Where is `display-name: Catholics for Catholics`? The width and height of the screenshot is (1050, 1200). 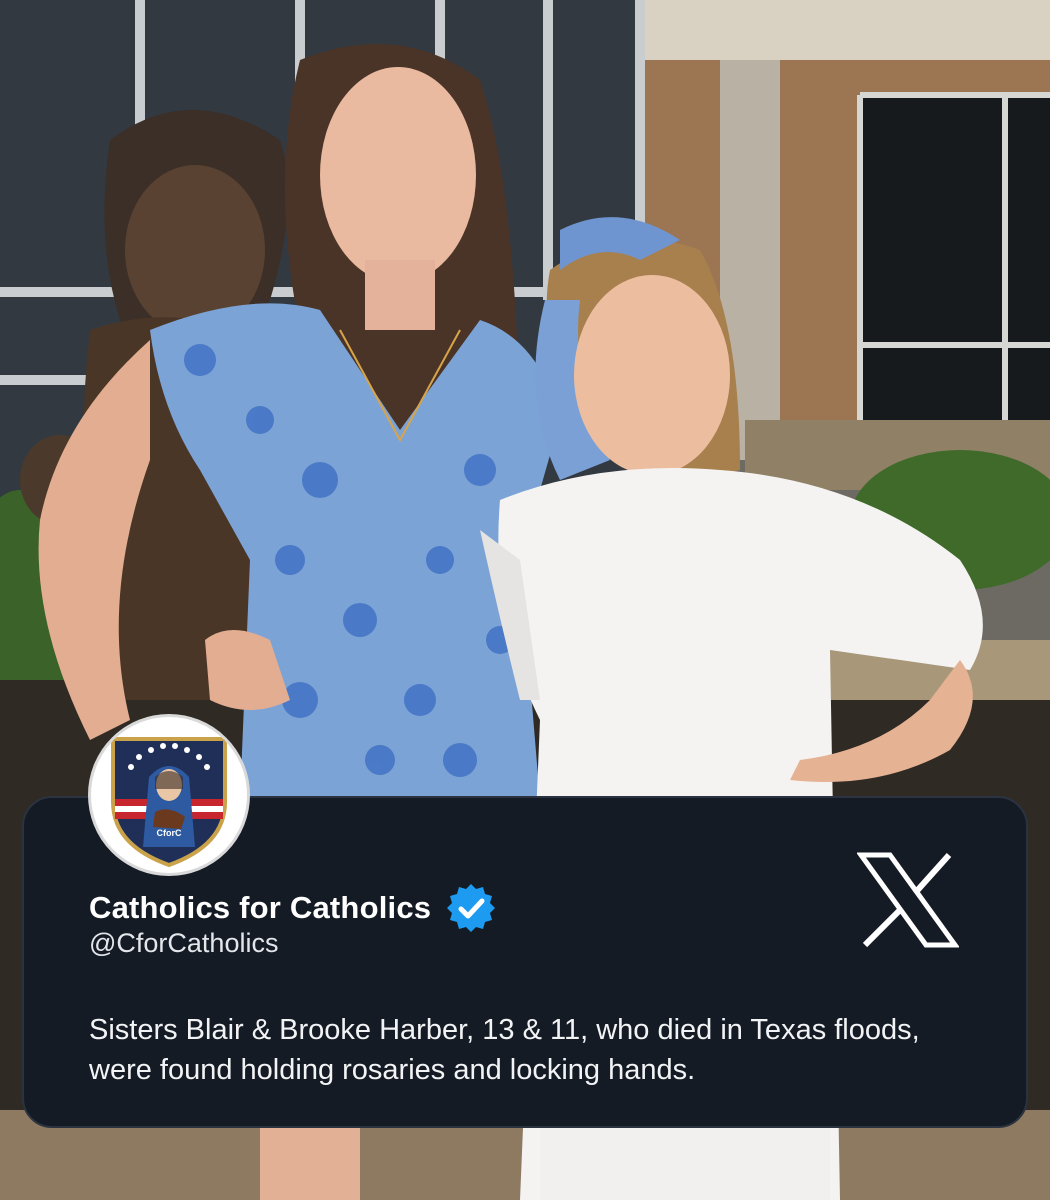
display-name: Catholics for Catholics is located at coordinates (260, 908).